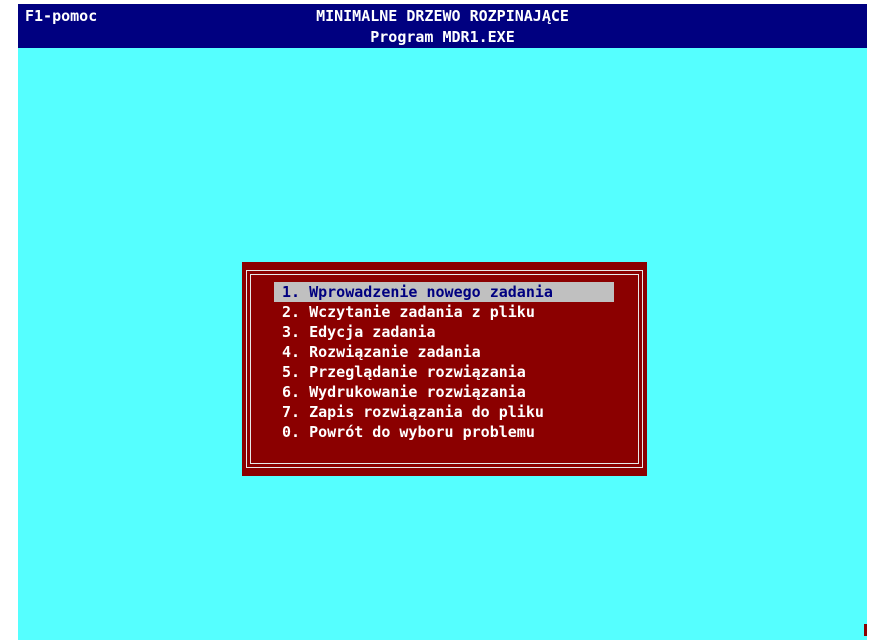 The width and height of the screenshot is (870, 641). I want to click on menu-item-view-solution: 5. Przeglądanie rozwiązania, so click(444, 372).